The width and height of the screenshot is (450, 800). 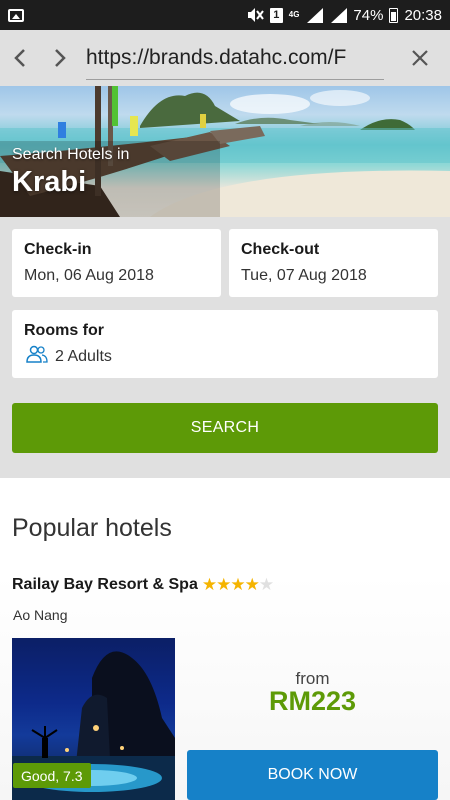 I want to click on sim-icon: 1, so click(x=276, y=15).